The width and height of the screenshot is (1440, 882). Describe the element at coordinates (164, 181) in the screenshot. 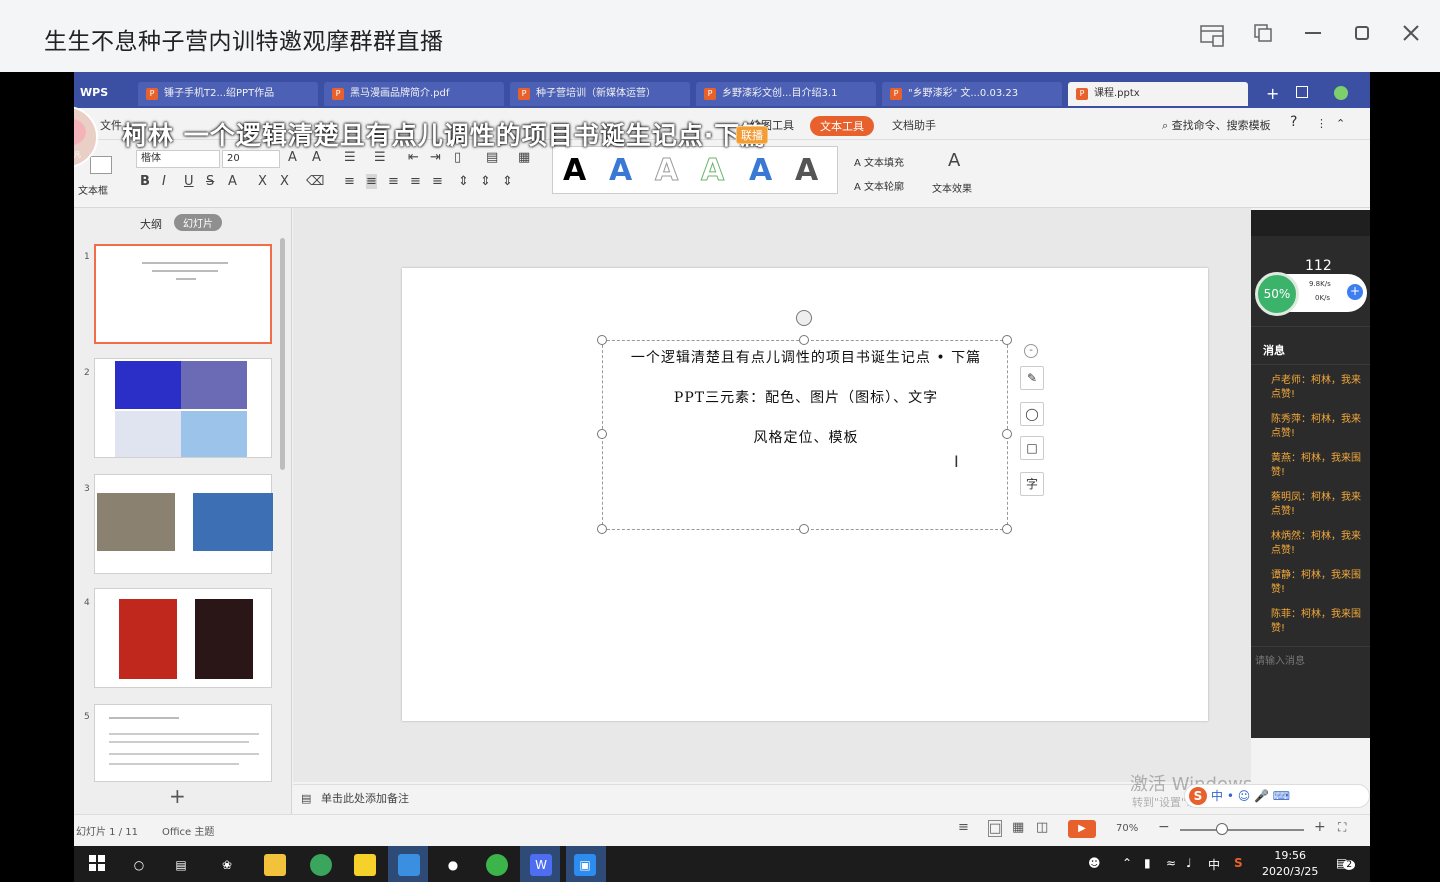

I see `italic-icon: I` at that location.